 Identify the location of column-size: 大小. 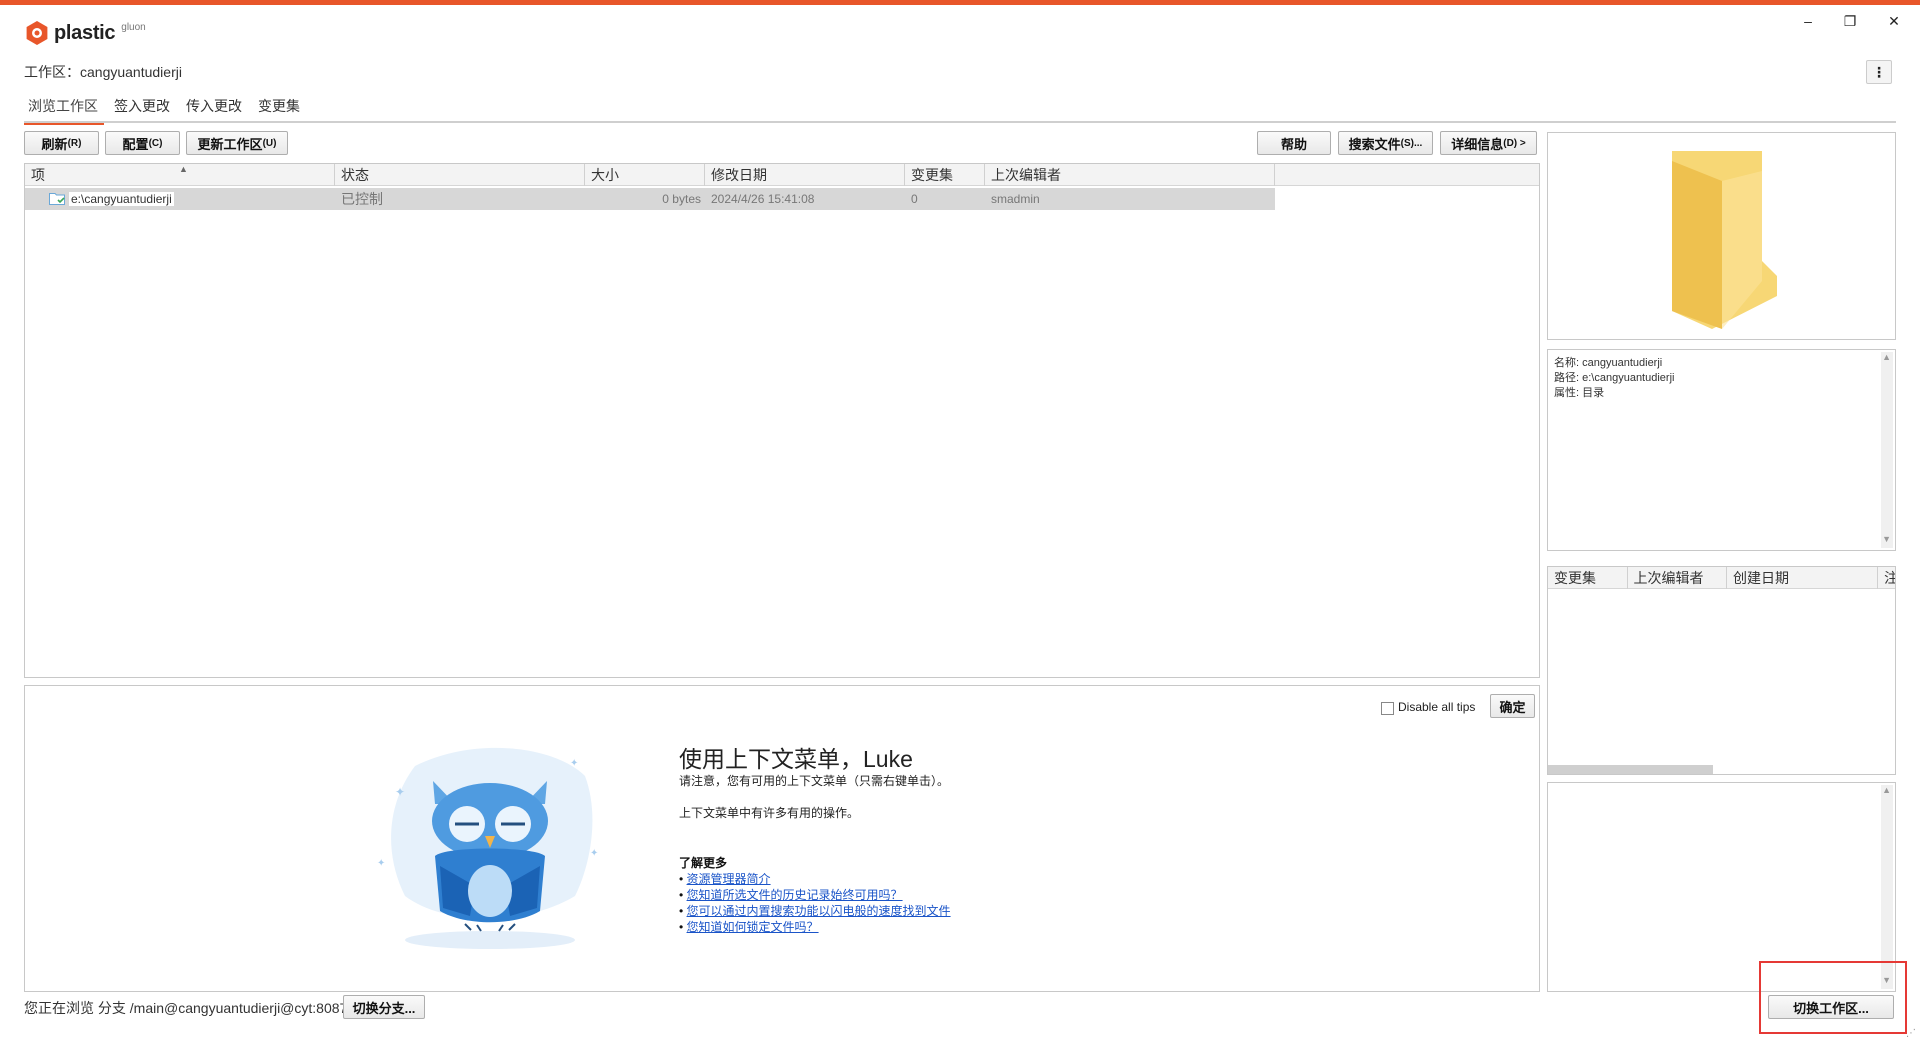
(645, 175).